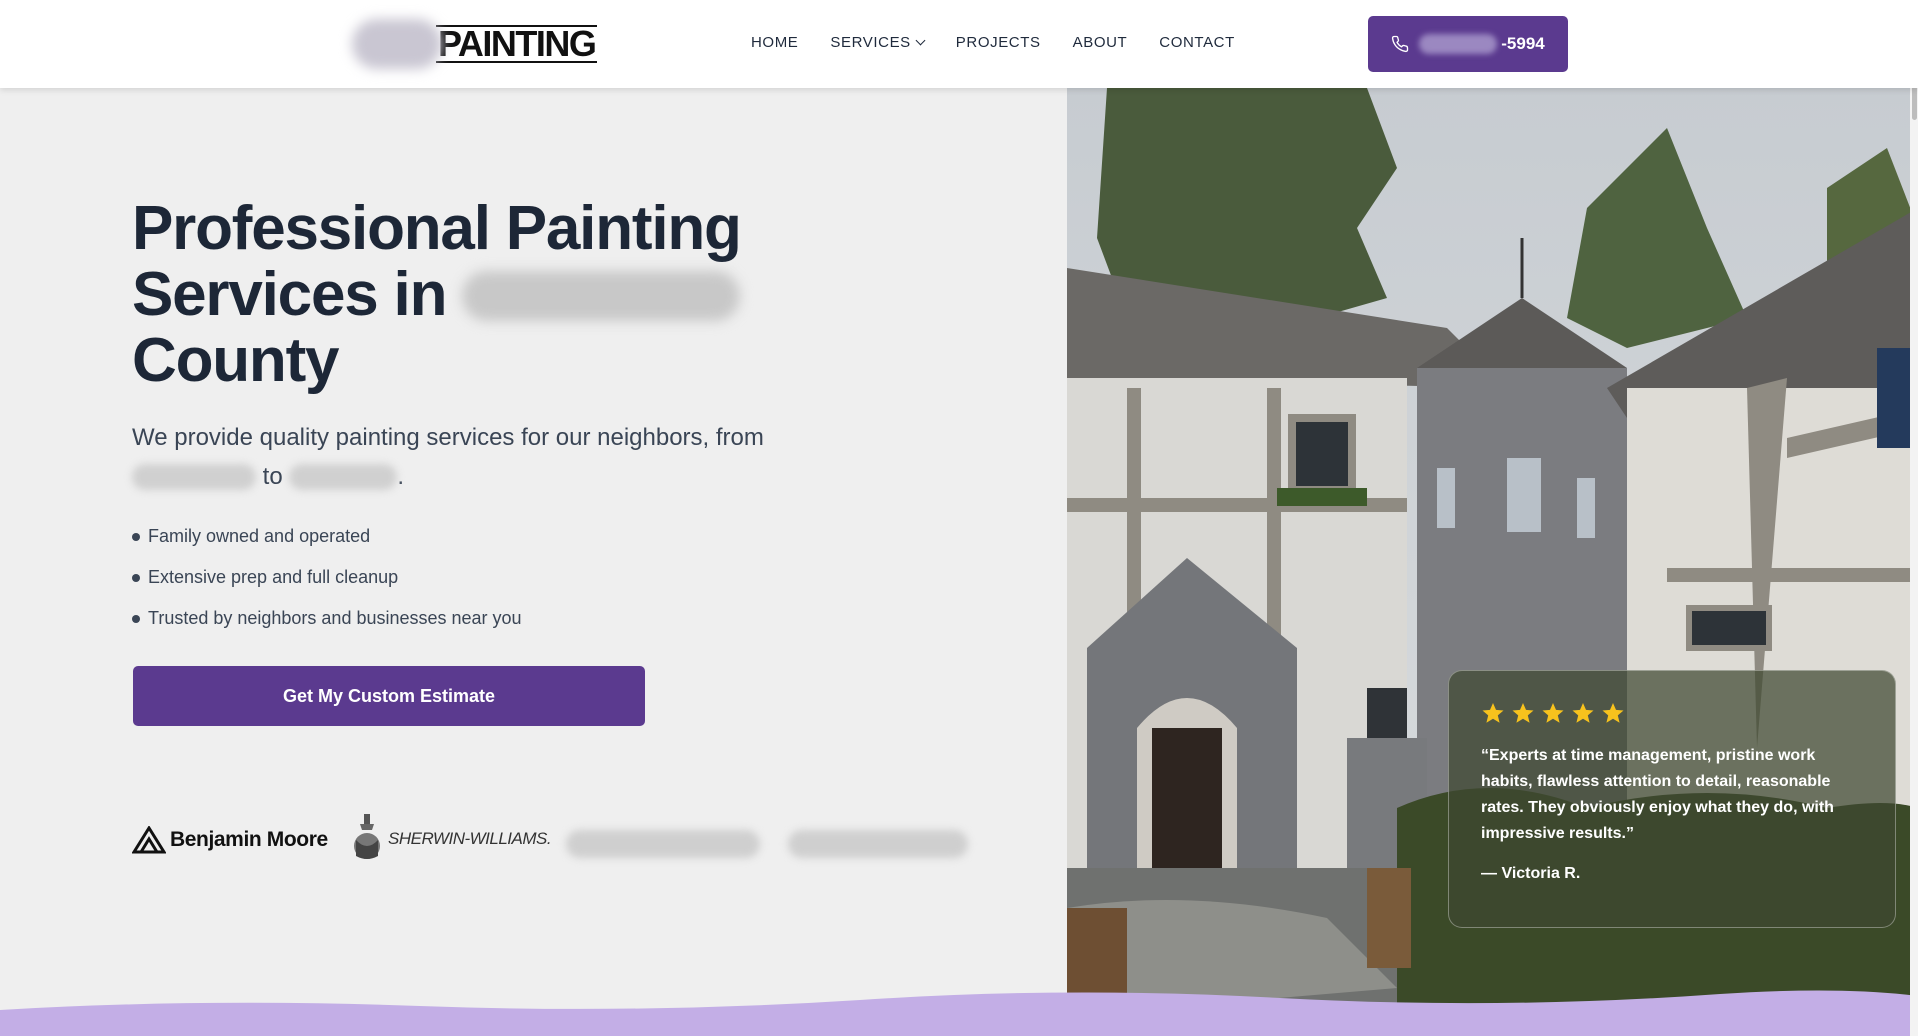  I want to click on site-logo: PAINTING, so click(475, 44).